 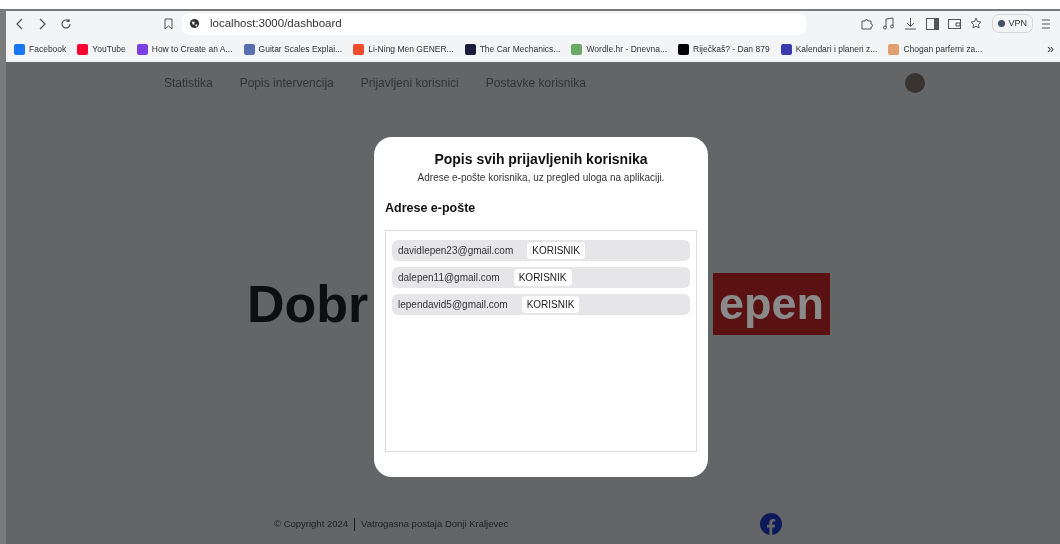 I want to click on bookmark-icon, so click(x=168, y=23).